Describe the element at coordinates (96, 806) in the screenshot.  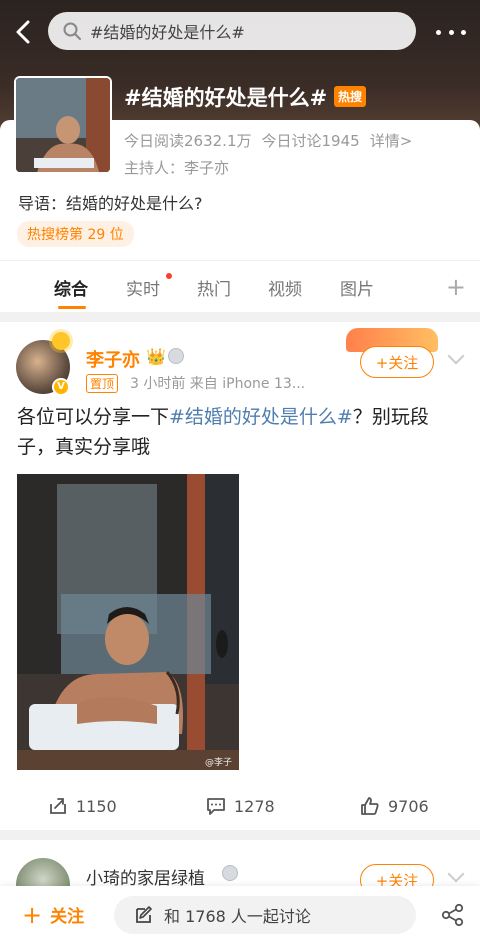
I see `repost-count: 1150` at that location.